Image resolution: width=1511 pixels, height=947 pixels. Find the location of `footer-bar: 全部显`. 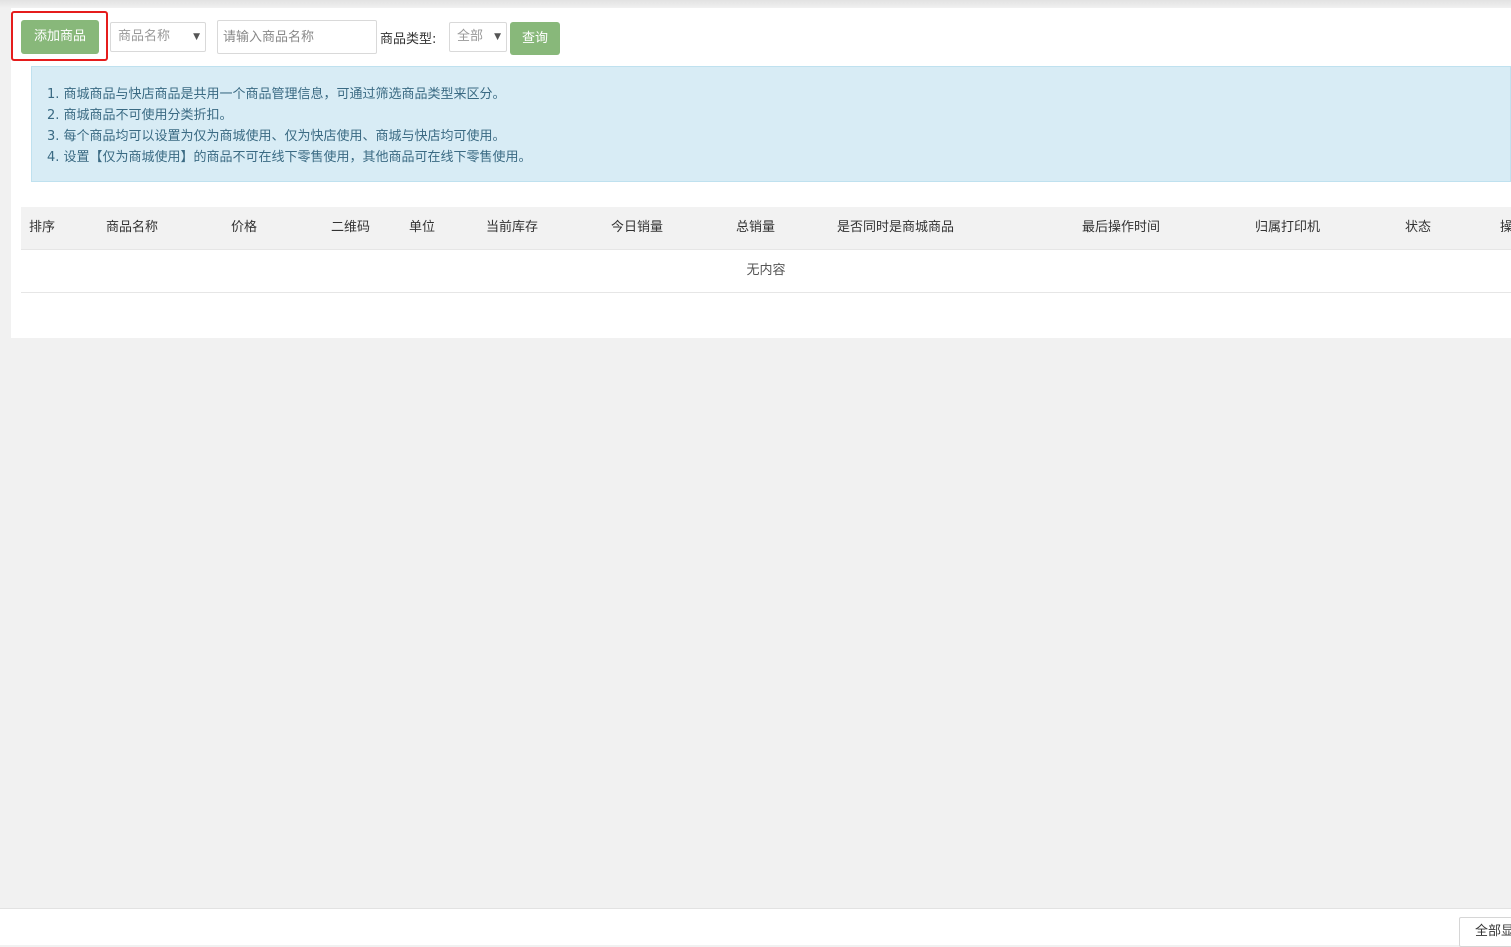

footer-bar: 全部显 is located at coordinates (755, 927).